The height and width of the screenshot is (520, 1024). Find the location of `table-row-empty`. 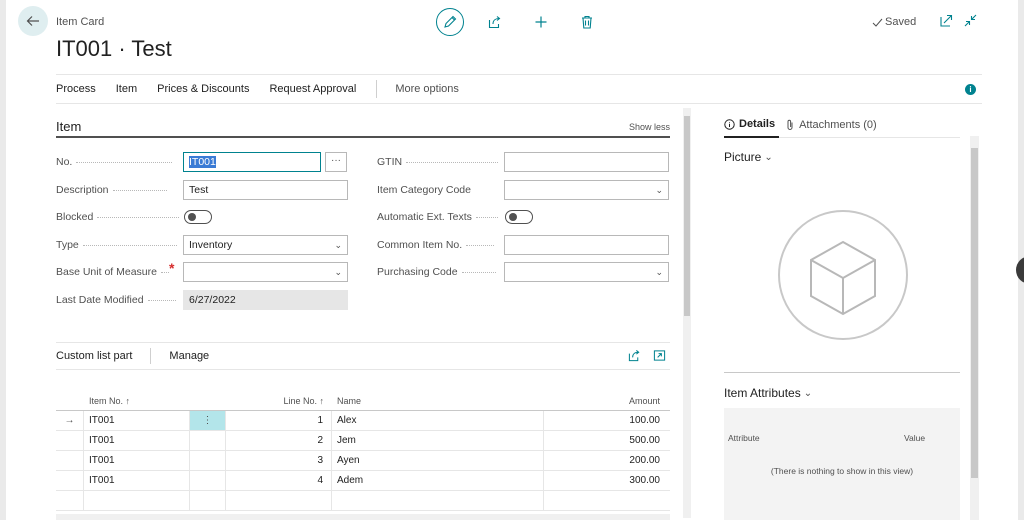

table-row-empty is located at coordinates (363, 501).